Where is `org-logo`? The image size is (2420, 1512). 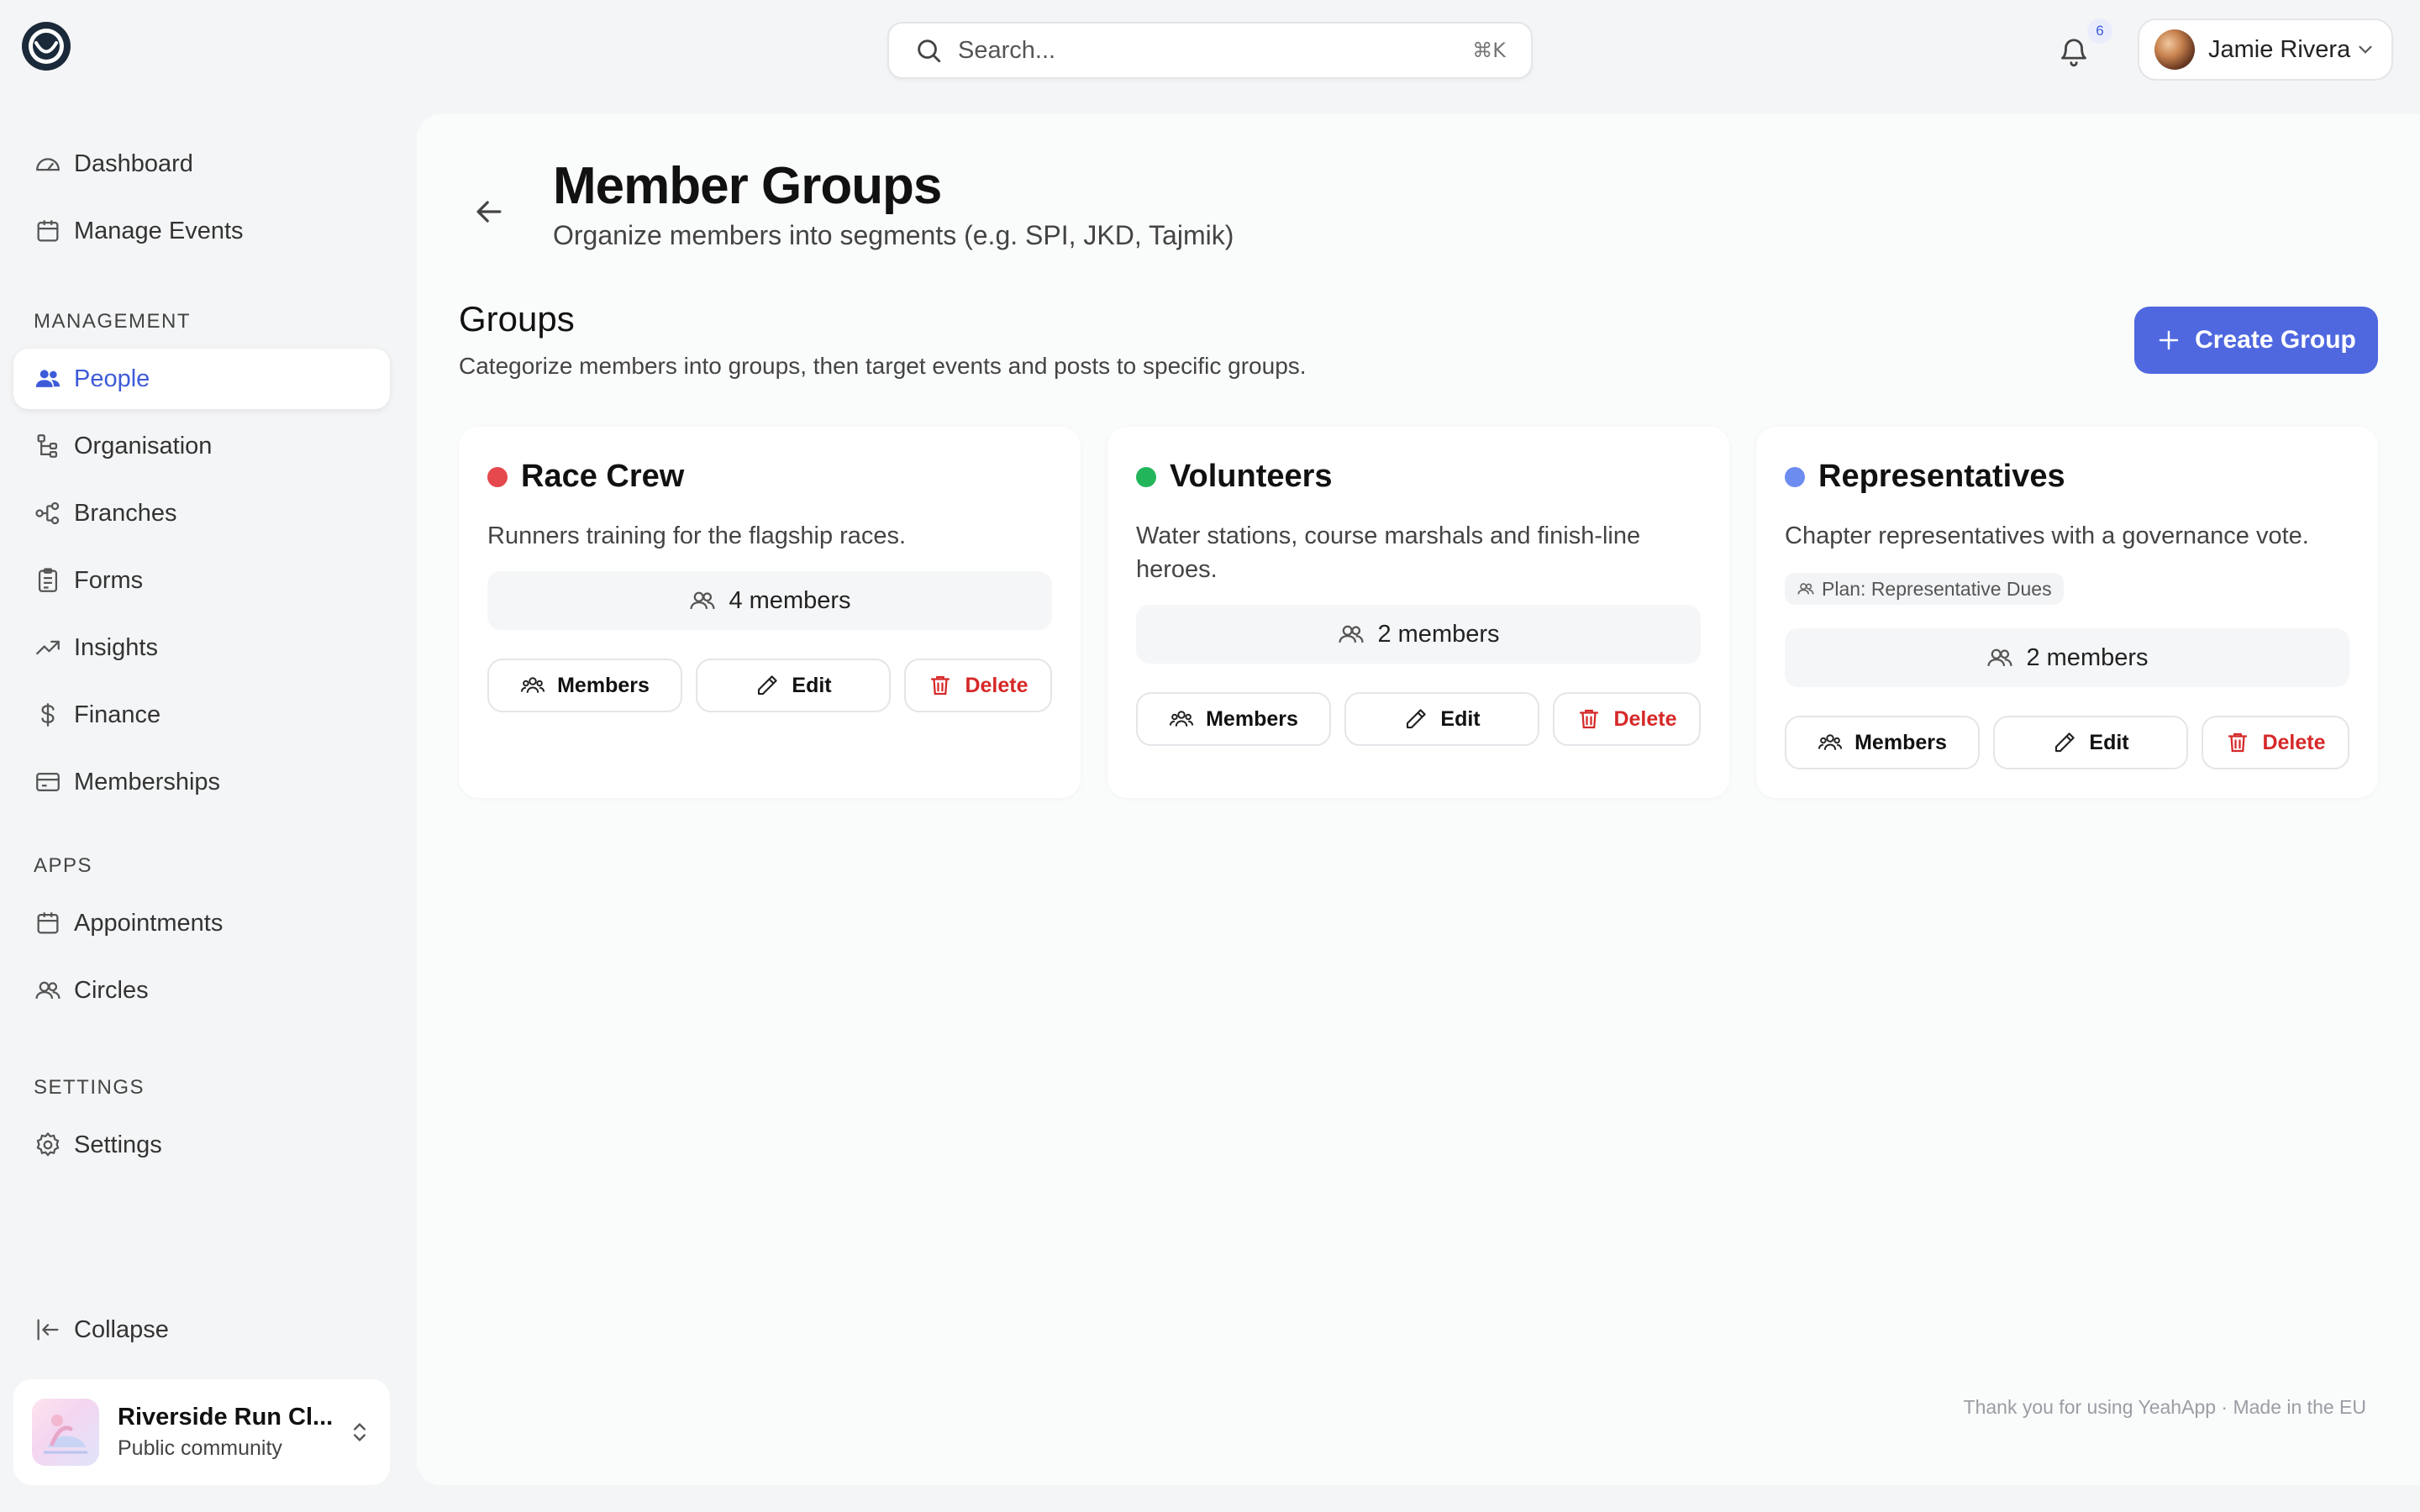
org-logo is located at coordinates (65, 1432).